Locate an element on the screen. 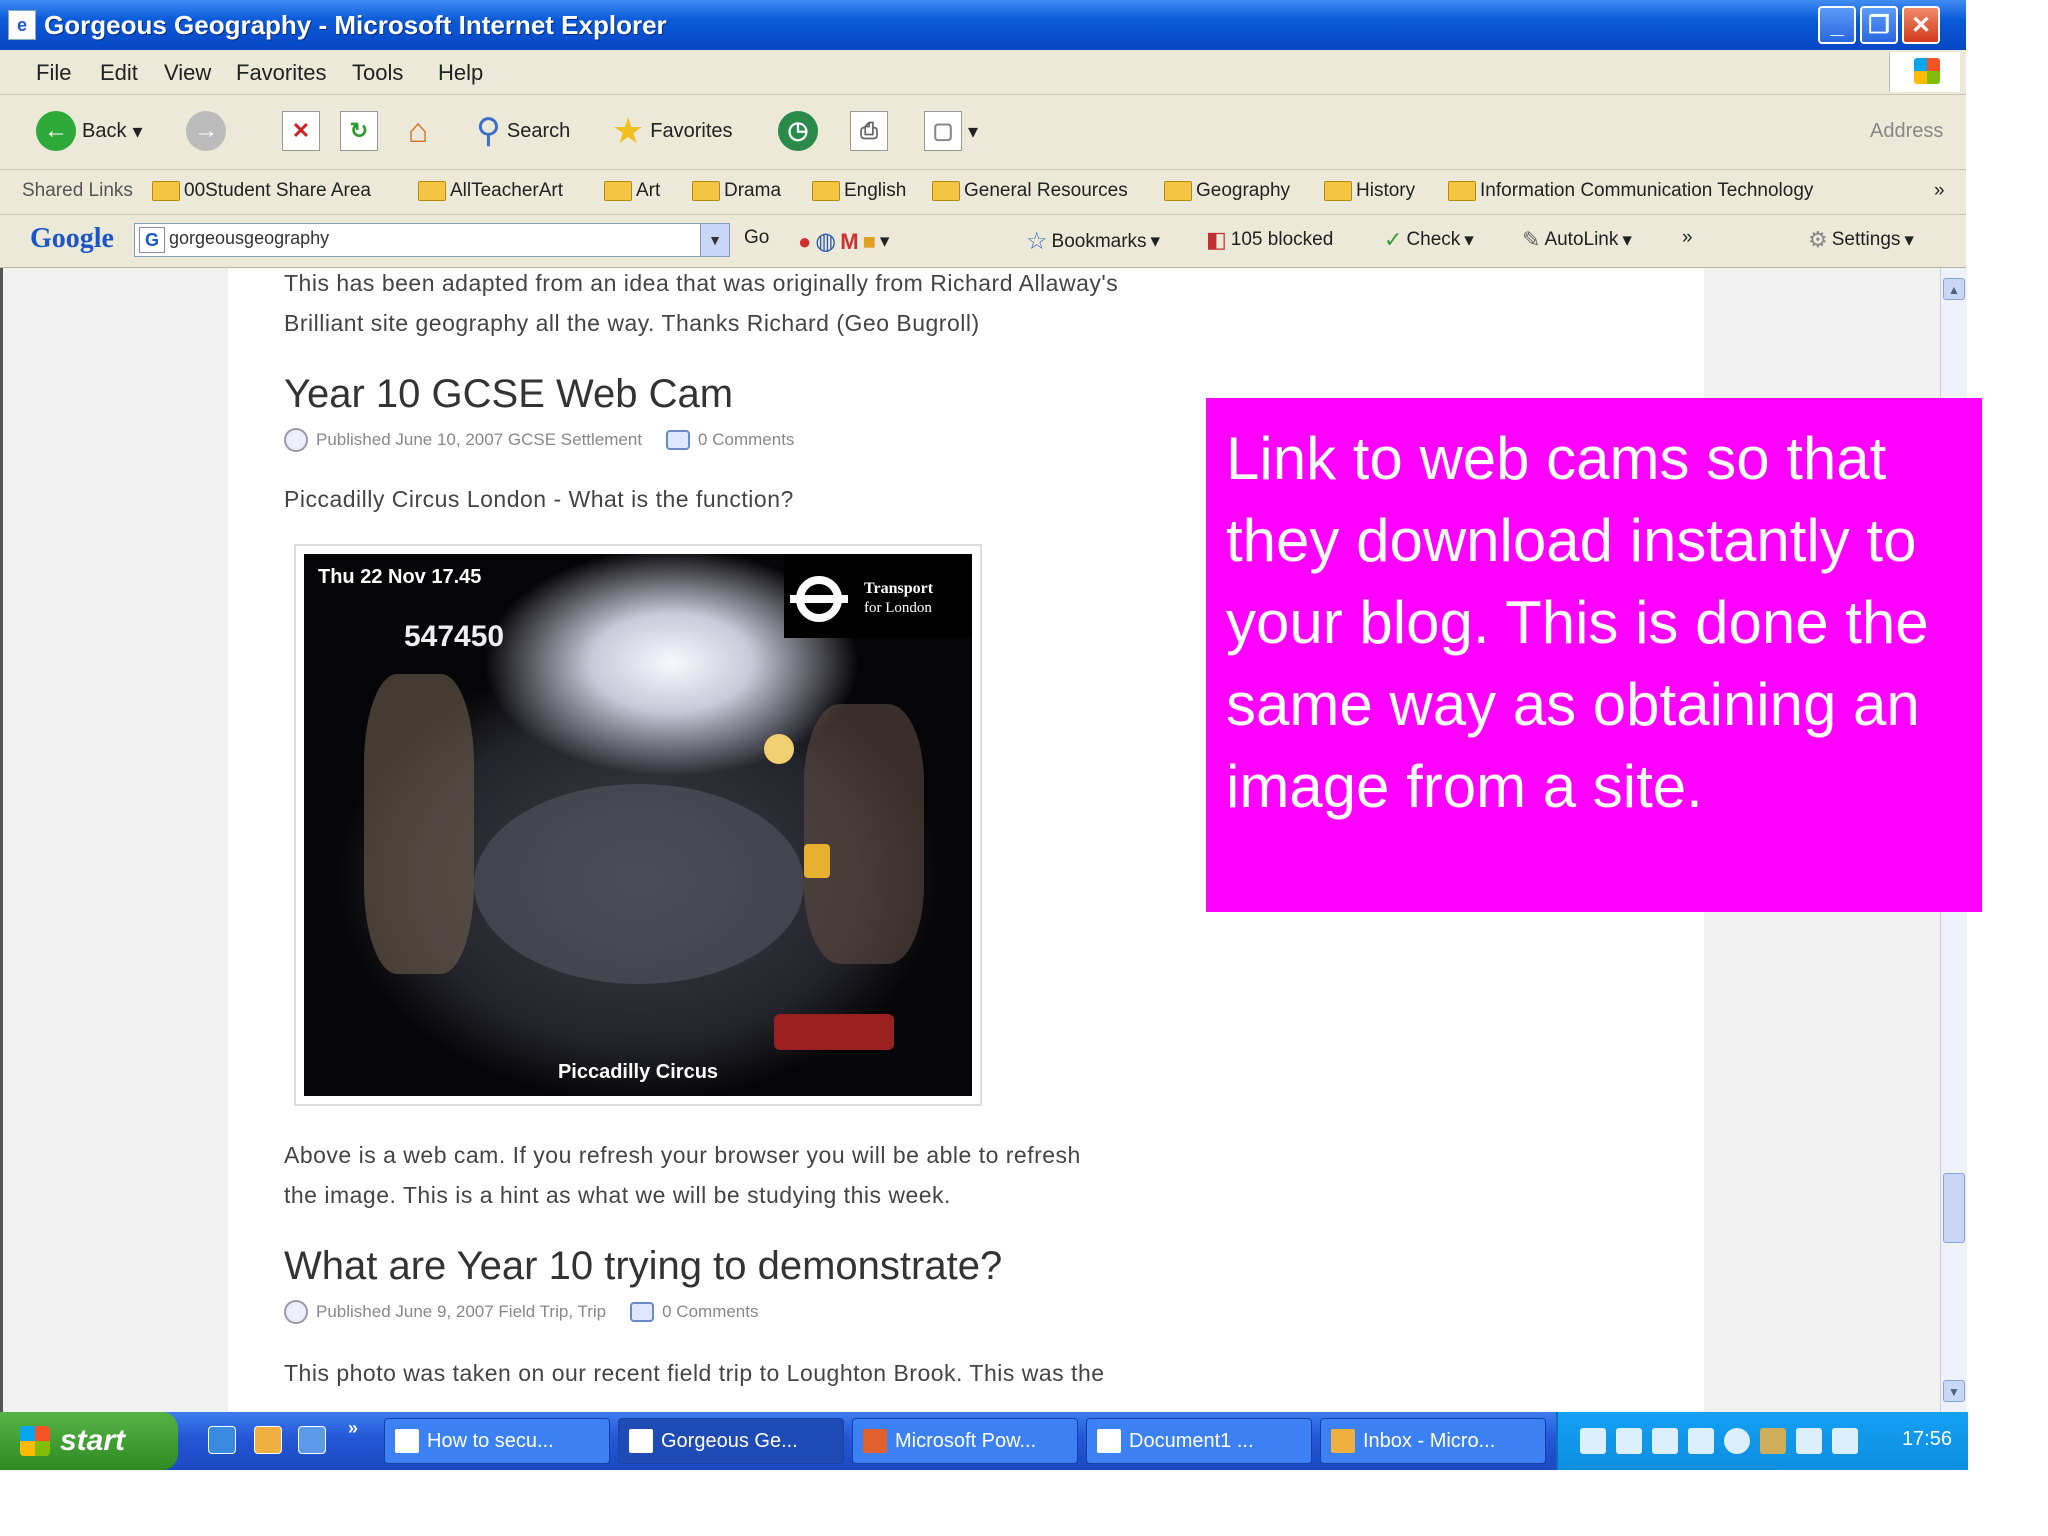  pencil-tray-icon is located at coordinates (1665, 1441).